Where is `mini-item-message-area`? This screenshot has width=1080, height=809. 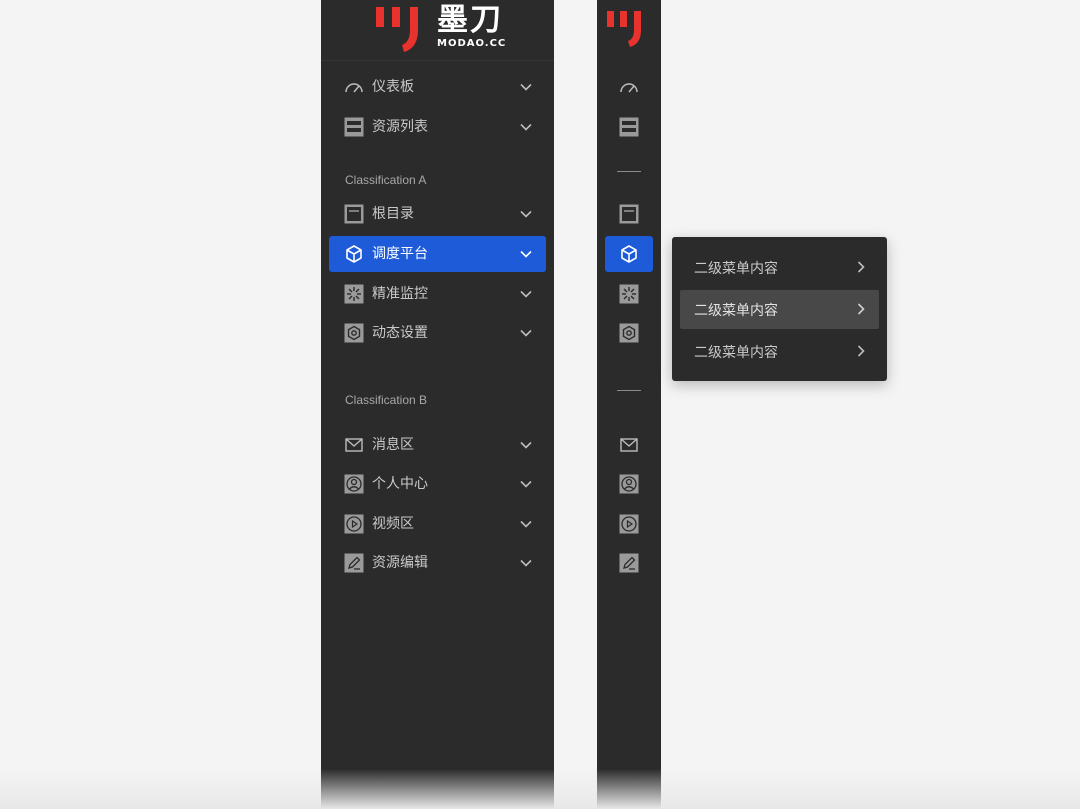 mini-item-message-area is located at coordinates (629, 445).